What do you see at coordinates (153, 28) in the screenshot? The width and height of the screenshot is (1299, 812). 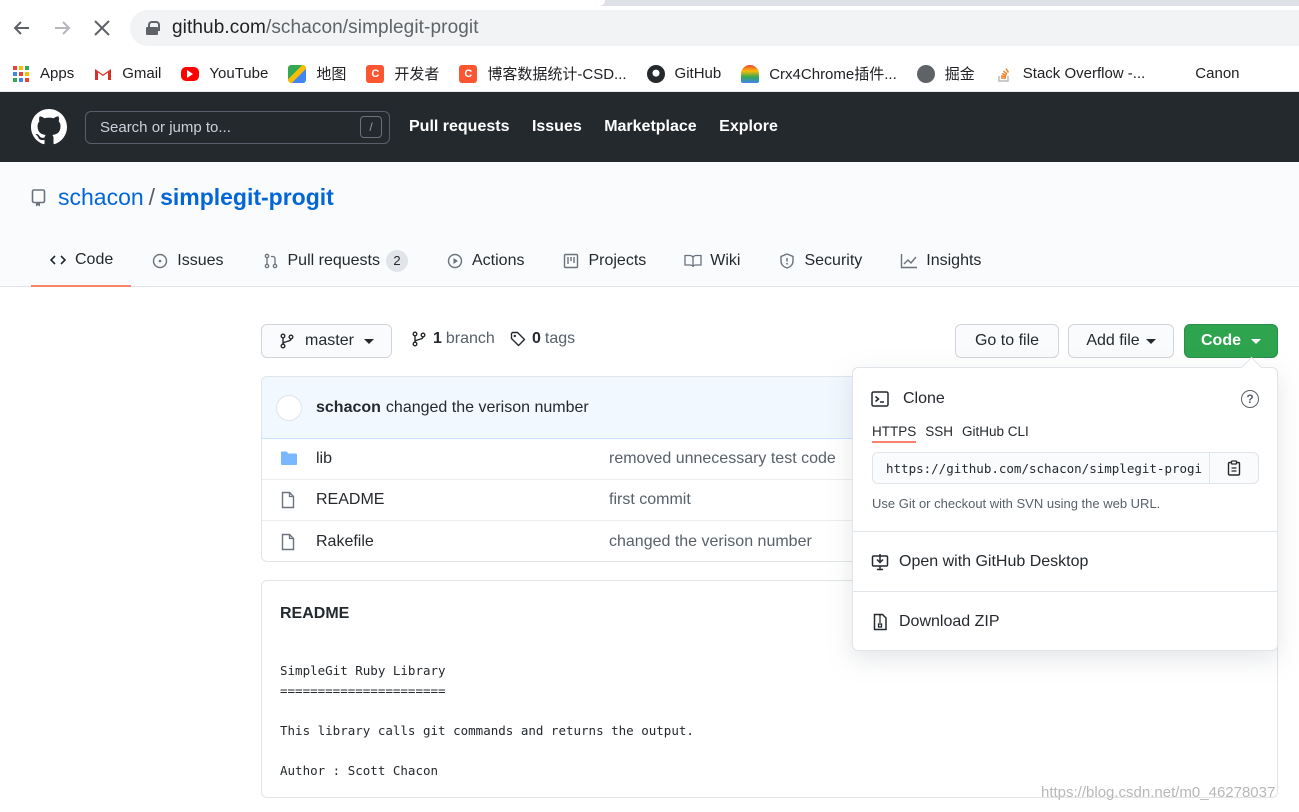 I see `lock-icon` at bounding box center [153, 28].